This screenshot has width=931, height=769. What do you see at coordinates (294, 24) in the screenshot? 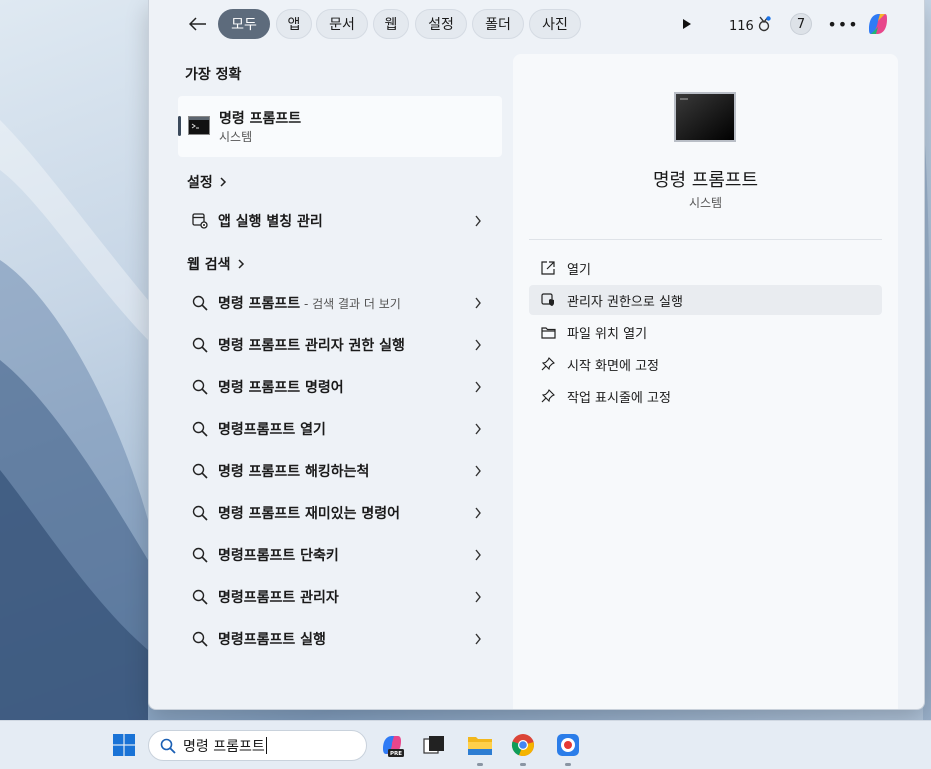
I see `tab-apps: 앱` at bounding box center [294, 24].